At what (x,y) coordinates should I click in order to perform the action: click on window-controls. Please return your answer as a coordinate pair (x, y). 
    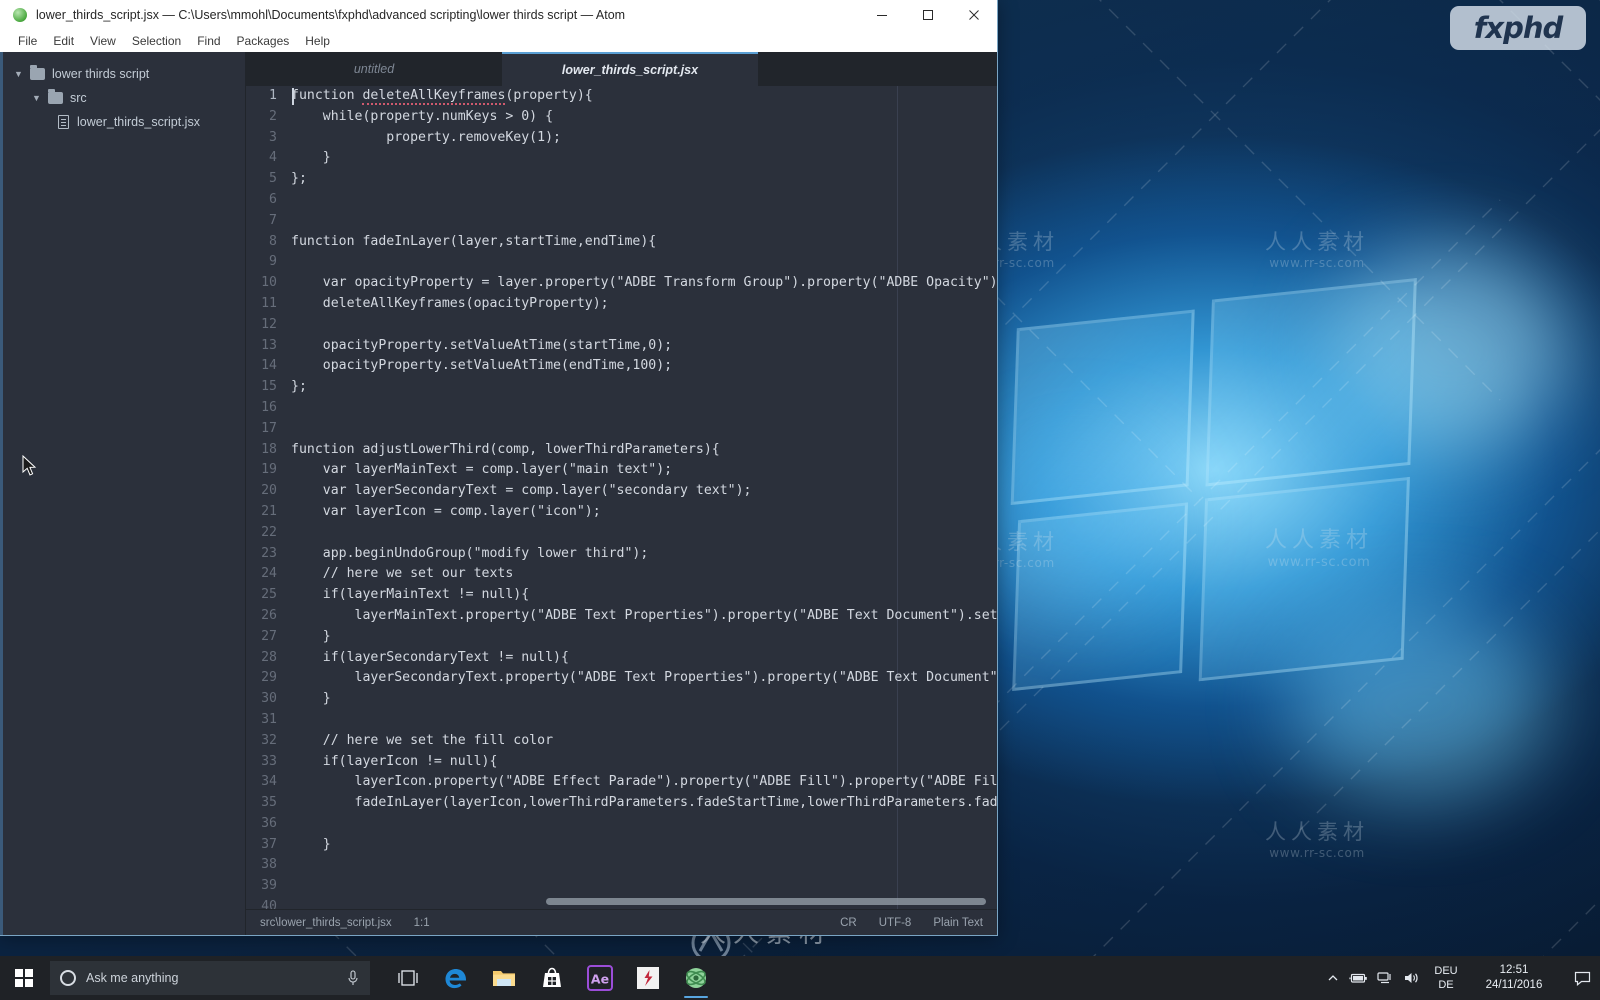
    Looking at the image, I should click on (928, 15).